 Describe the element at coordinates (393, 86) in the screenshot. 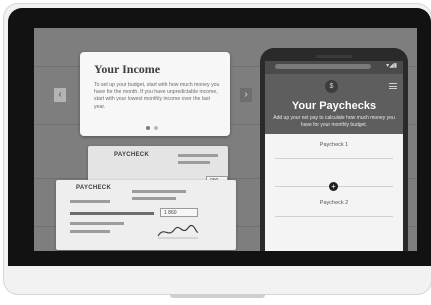

I see `hamburger-menu-icon` at that location.